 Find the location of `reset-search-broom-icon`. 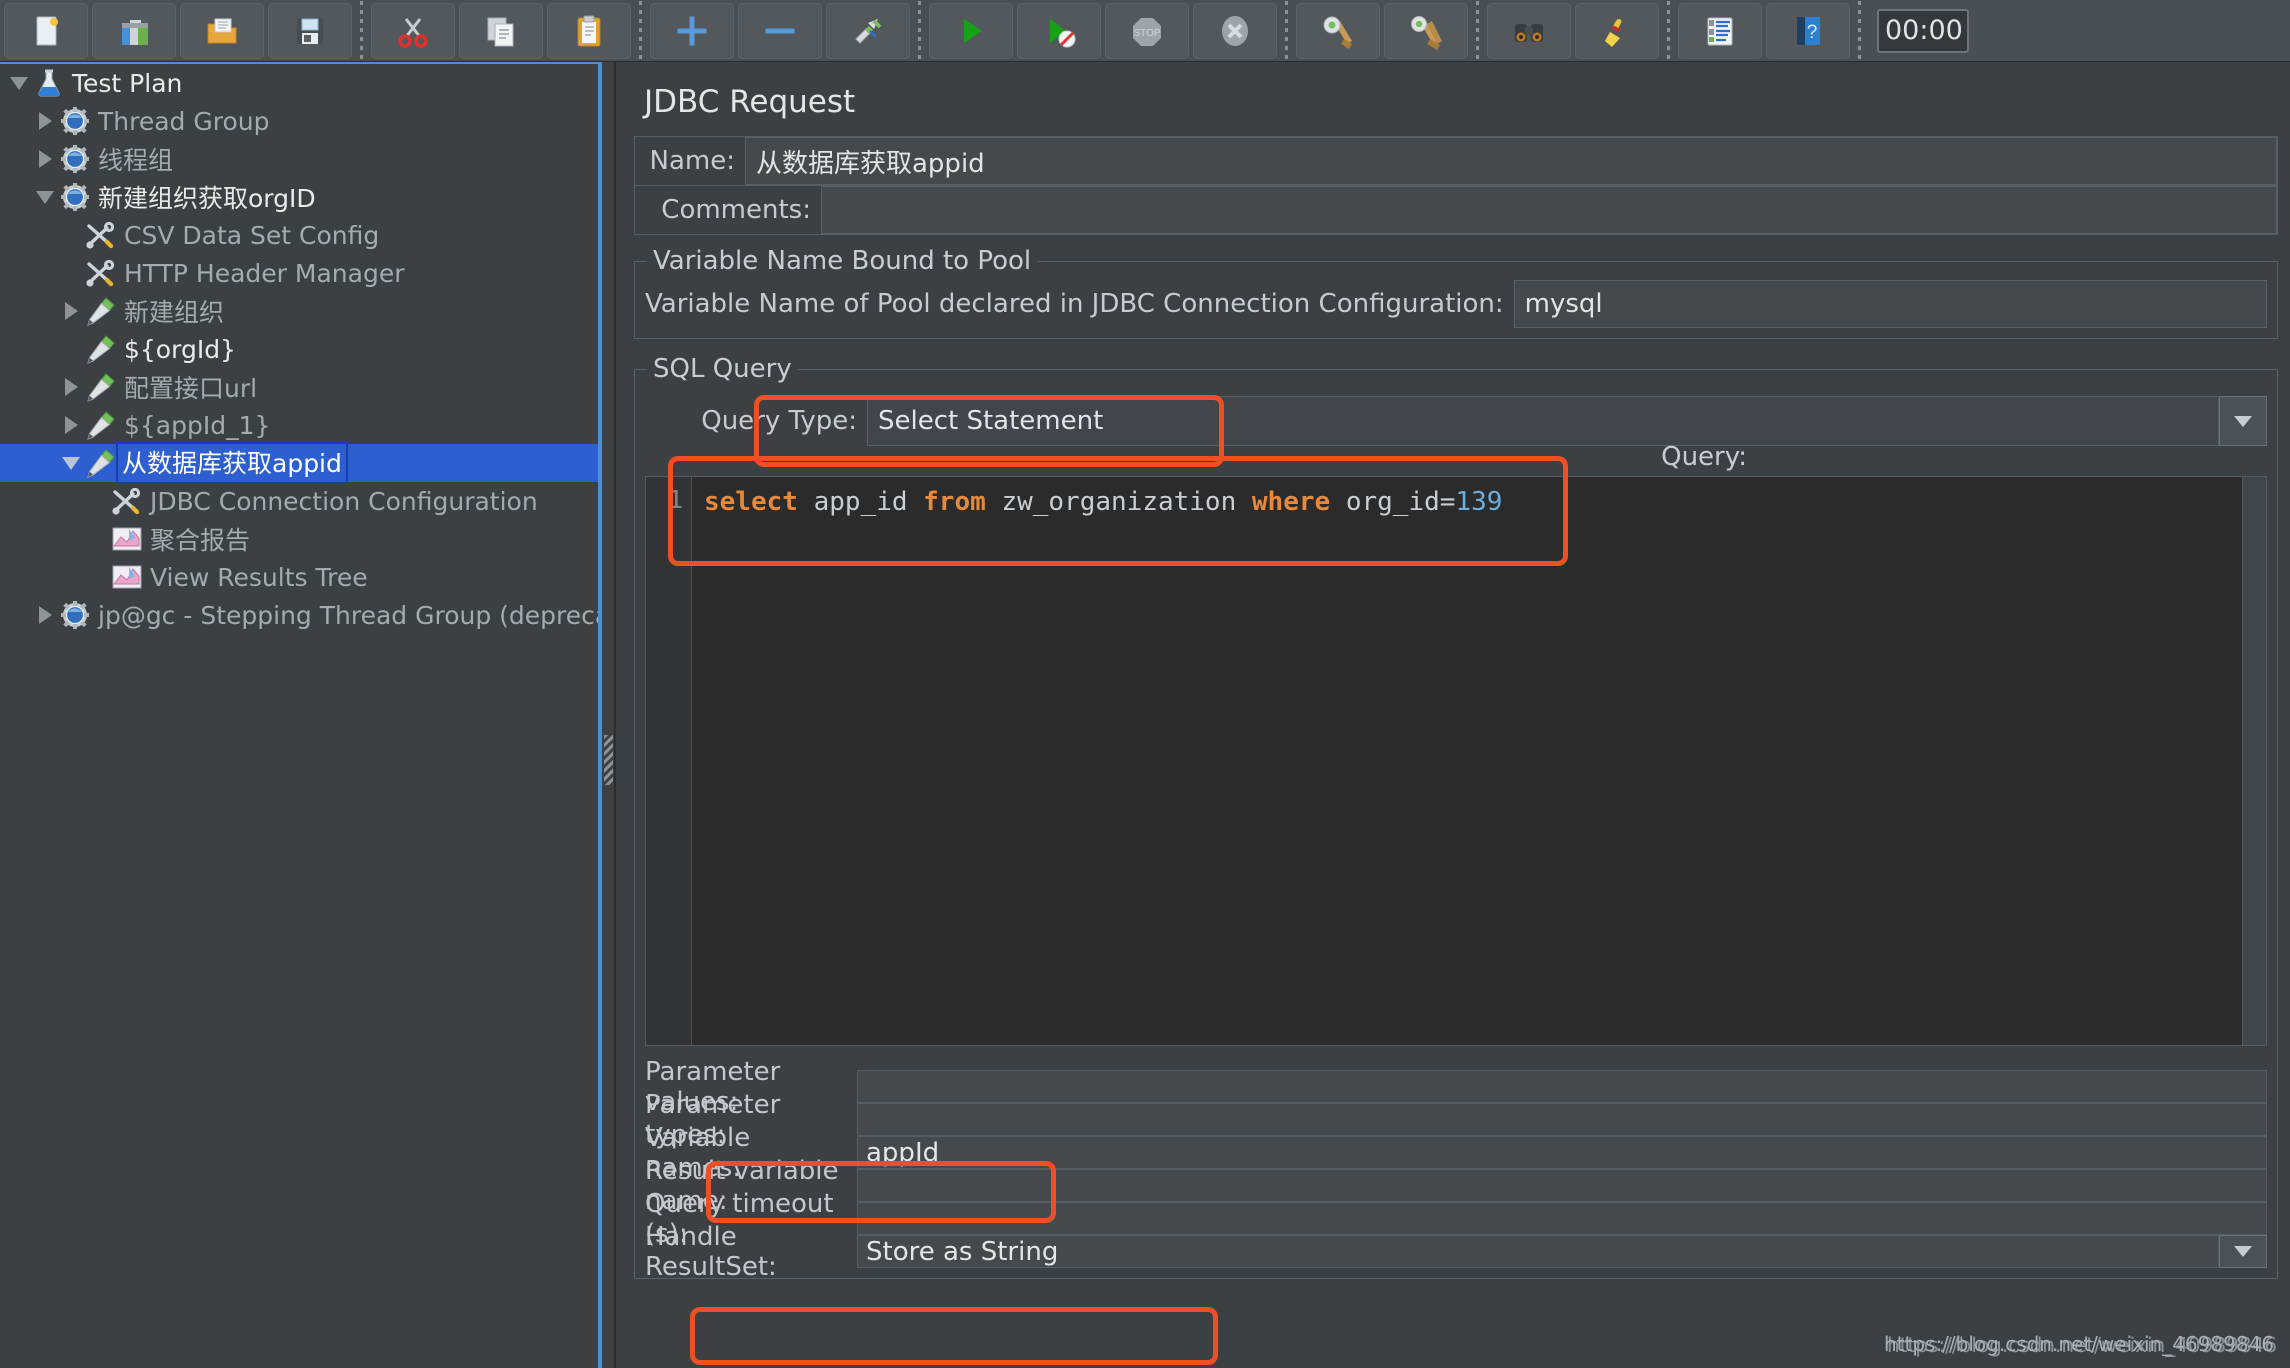

reset-search-broom-icon is located at coordinates (1617, 31).